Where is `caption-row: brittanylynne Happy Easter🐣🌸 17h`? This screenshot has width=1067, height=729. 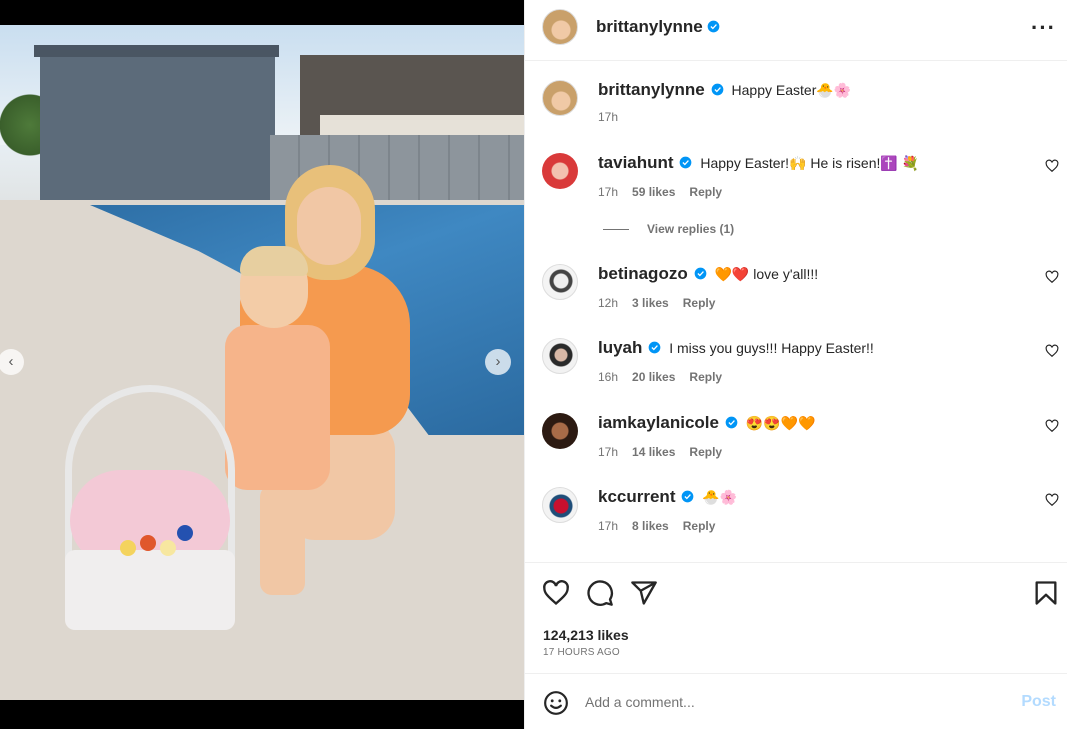 caption-row: brittanylynne Happy Easter🐣🌸 17h is located at coordinates (796, 105).